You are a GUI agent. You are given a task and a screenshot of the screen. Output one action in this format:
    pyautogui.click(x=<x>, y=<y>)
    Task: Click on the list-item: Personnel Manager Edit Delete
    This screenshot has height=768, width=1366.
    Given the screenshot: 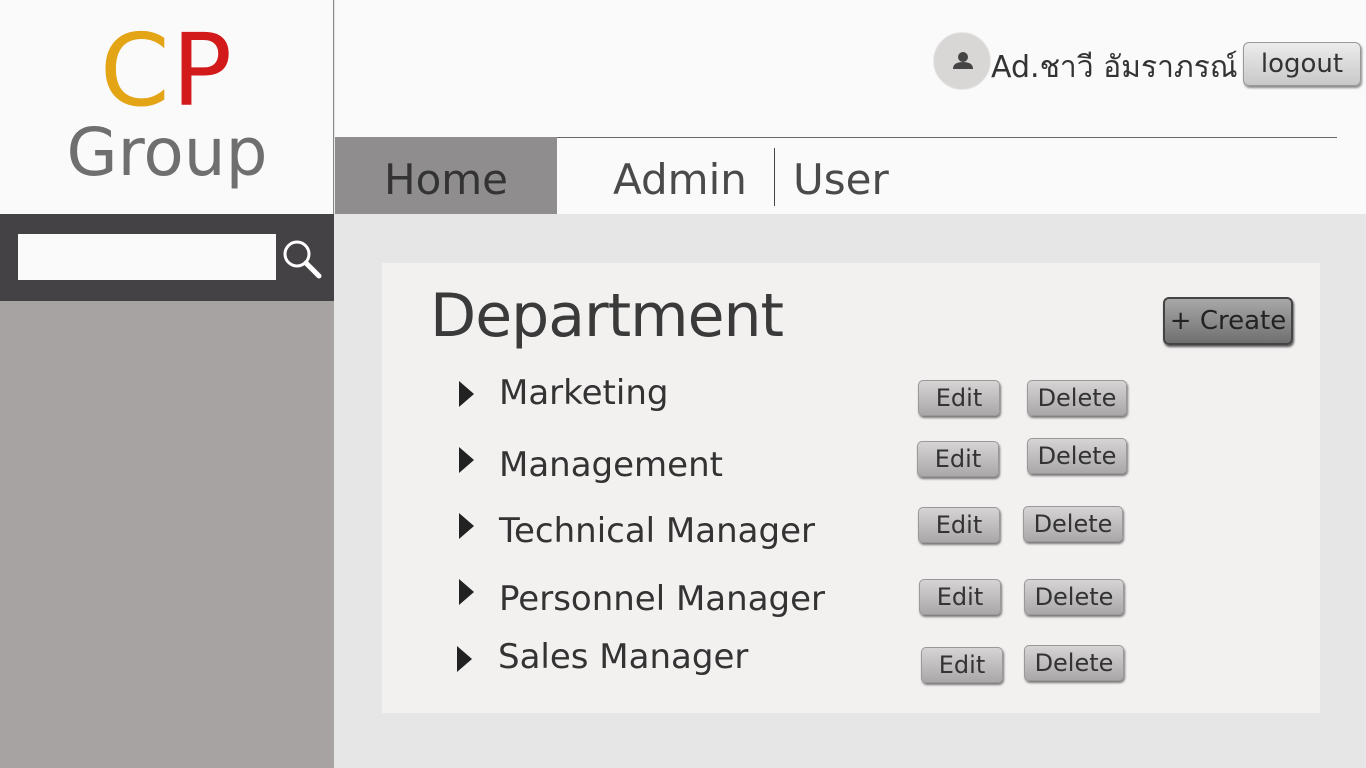 What is the action you would take?
    pyautogui.click(x=851, y=600)
    